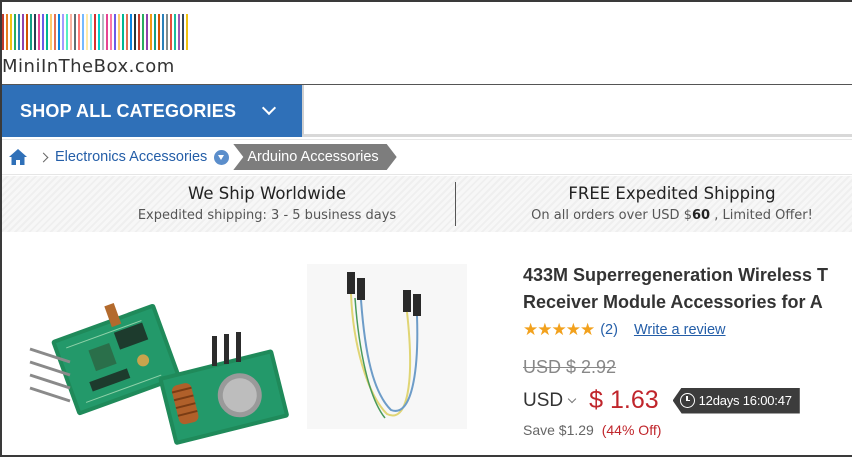 Image resolution: width=852 pixels, height=457 pixels. What do you see at coordinates (673, 302) in the screenshot?
I see `product-title-line2: Receiver Module Accessories for A` at bounding box center [673, 302].